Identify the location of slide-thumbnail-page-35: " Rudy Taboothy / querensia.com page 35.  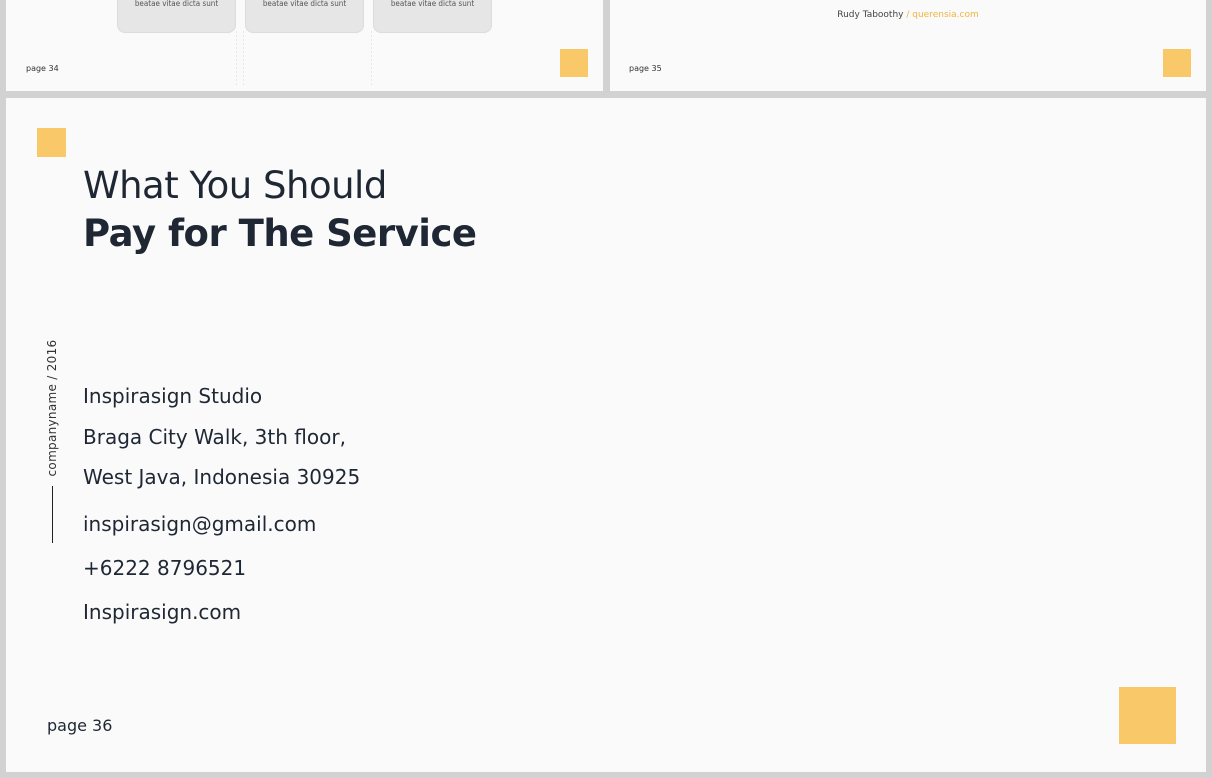
(908, 45).